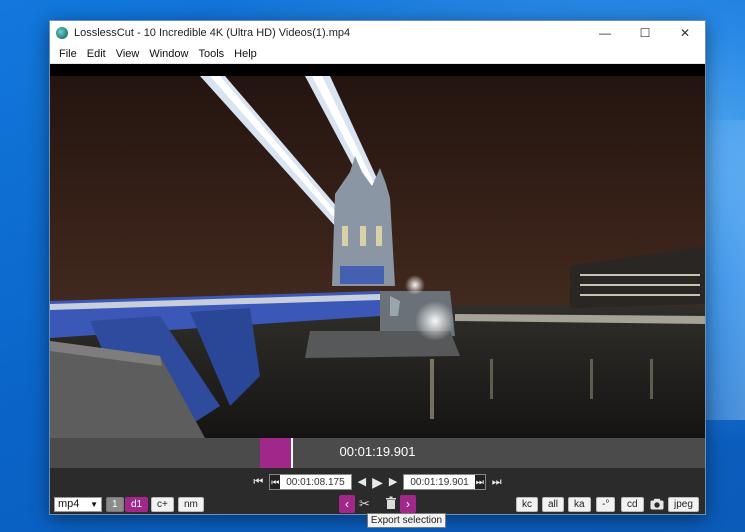 The width and height of the screenshot is (745, 532). I want to click on timeline: 00:01:19.901, so click(377, 453).